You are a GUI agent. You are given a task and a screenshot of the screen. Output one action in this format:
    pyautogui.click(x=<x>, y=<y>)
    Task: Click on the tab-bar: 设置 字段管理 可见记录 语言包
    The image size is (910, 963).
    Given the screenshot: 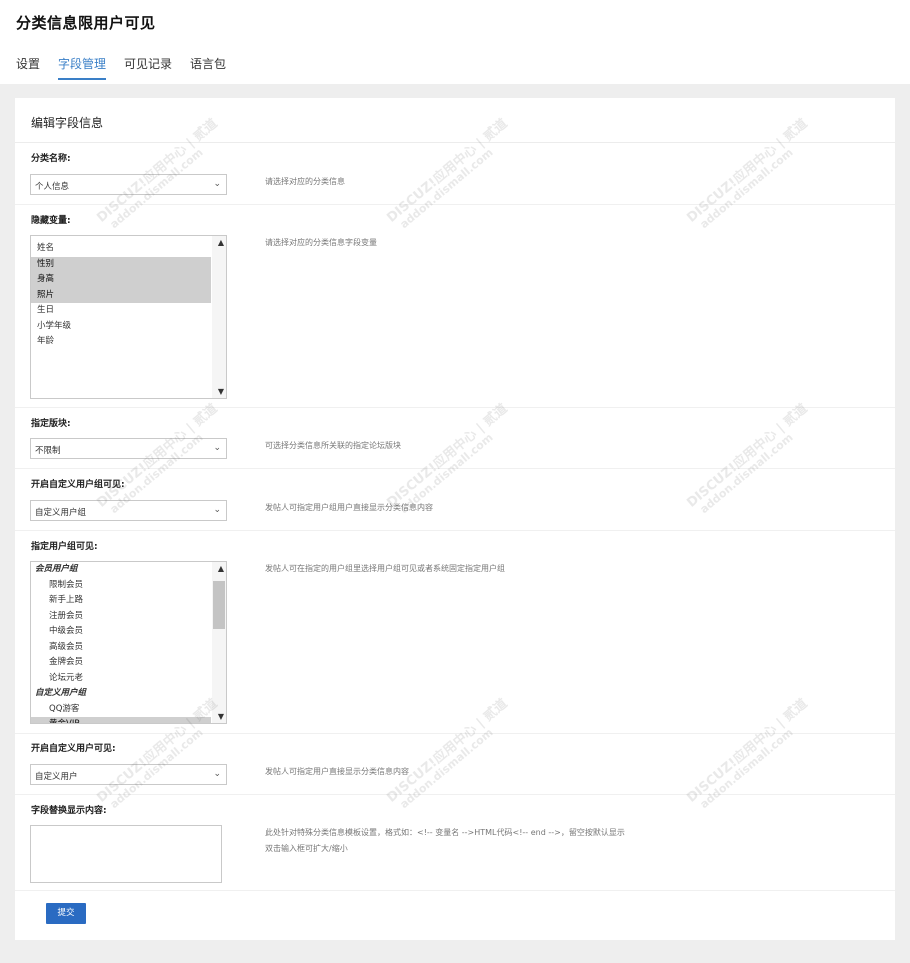 What is the action you would take?
    pyautogui.click(x=121, y=67)
    